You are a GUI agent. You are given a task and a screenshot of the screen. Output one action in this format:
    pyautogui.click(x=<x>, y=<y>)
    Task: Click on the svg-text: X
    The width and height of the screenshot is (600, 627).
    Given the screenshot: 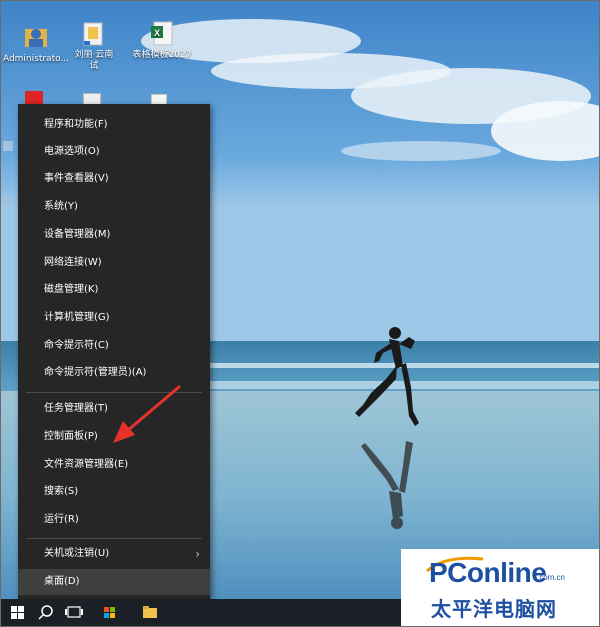 What is the action you would take?
    pyautogui.click(x=157, y=33)
    